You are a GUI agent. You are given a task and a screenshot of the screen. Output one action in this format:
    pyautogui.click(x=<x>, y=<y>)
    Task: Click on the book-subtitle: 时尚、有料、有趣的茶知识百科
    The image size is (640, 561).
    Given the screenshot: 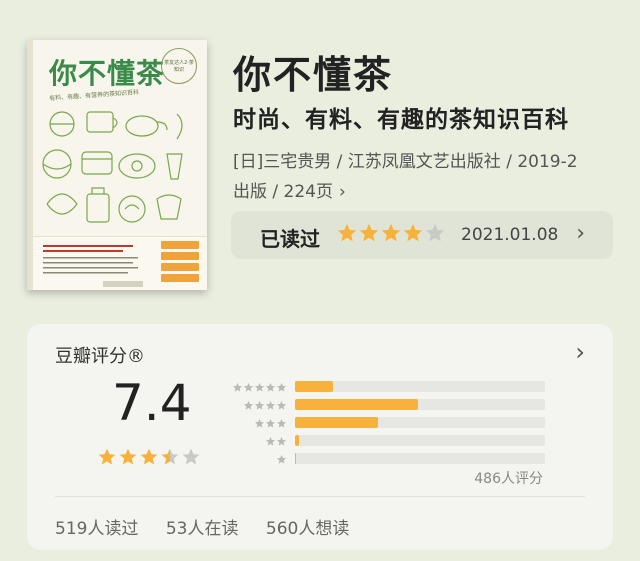 What is the action you would take?
    pyautogui.click(x=401, y=120)
    